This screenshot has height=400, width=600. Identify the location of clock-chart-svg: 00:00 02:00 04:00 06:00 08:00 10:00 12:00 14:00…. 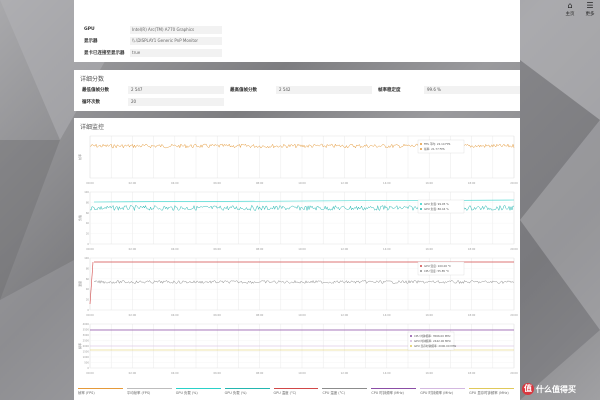
(298, 348).